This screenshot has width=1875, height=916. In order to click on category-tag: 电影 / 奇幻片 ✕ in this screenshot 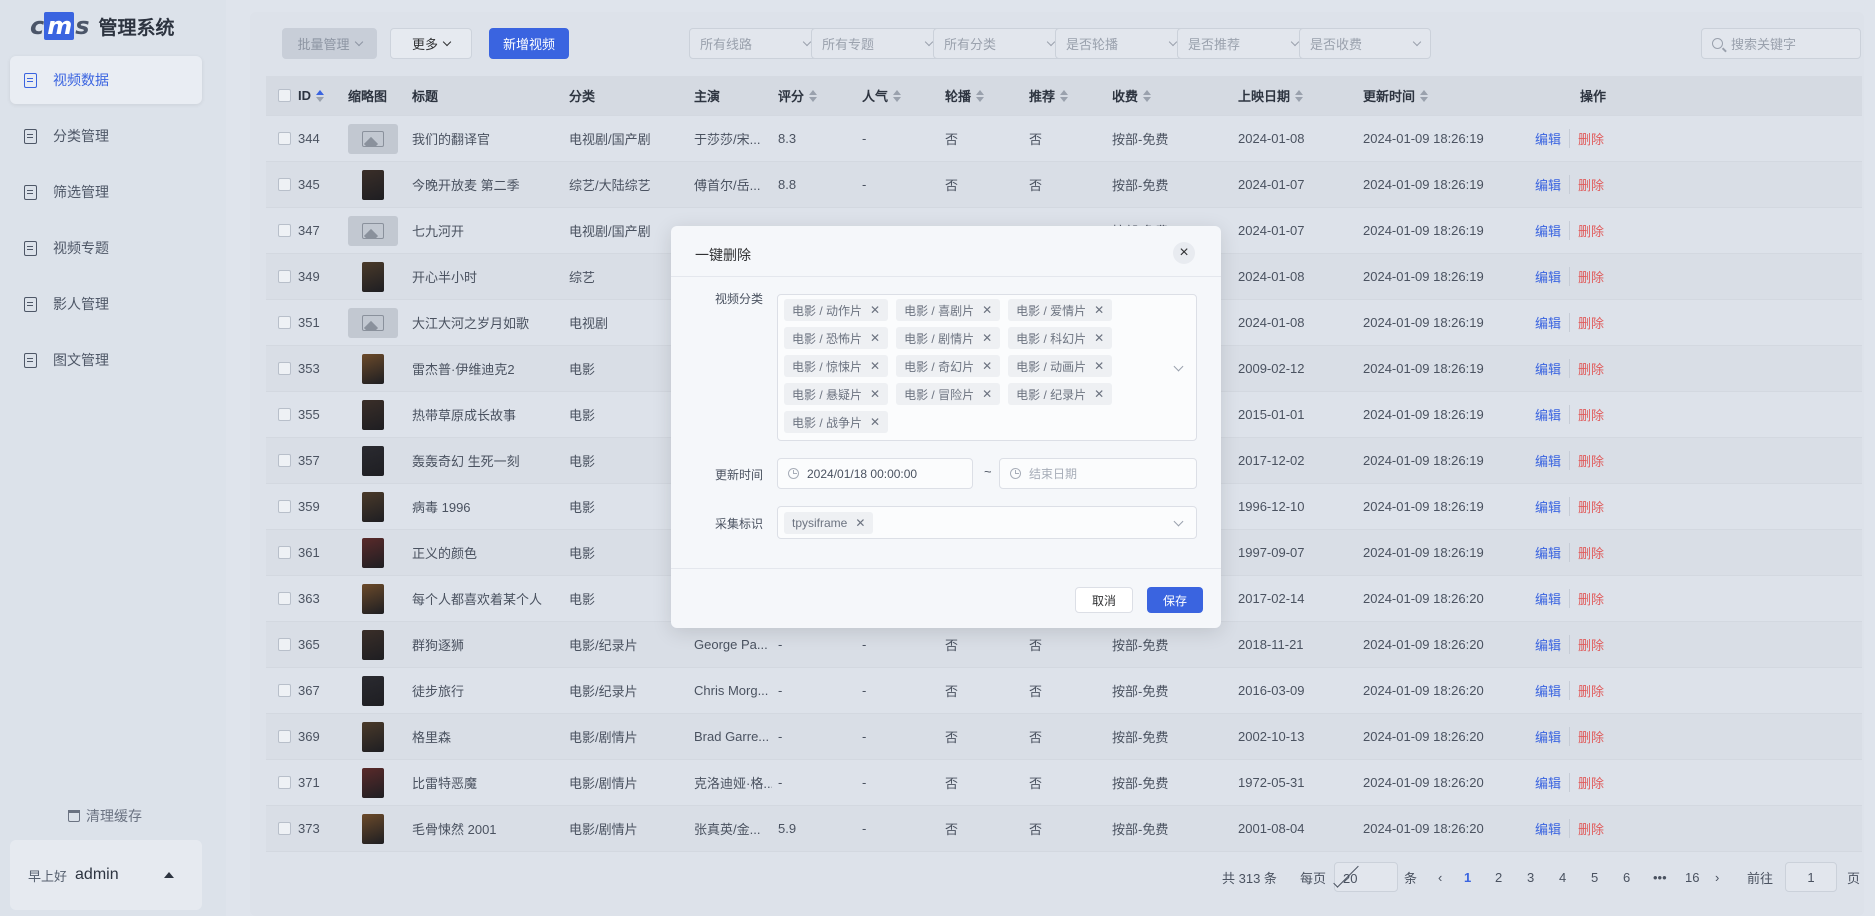, I will do `click(948, 366)`.